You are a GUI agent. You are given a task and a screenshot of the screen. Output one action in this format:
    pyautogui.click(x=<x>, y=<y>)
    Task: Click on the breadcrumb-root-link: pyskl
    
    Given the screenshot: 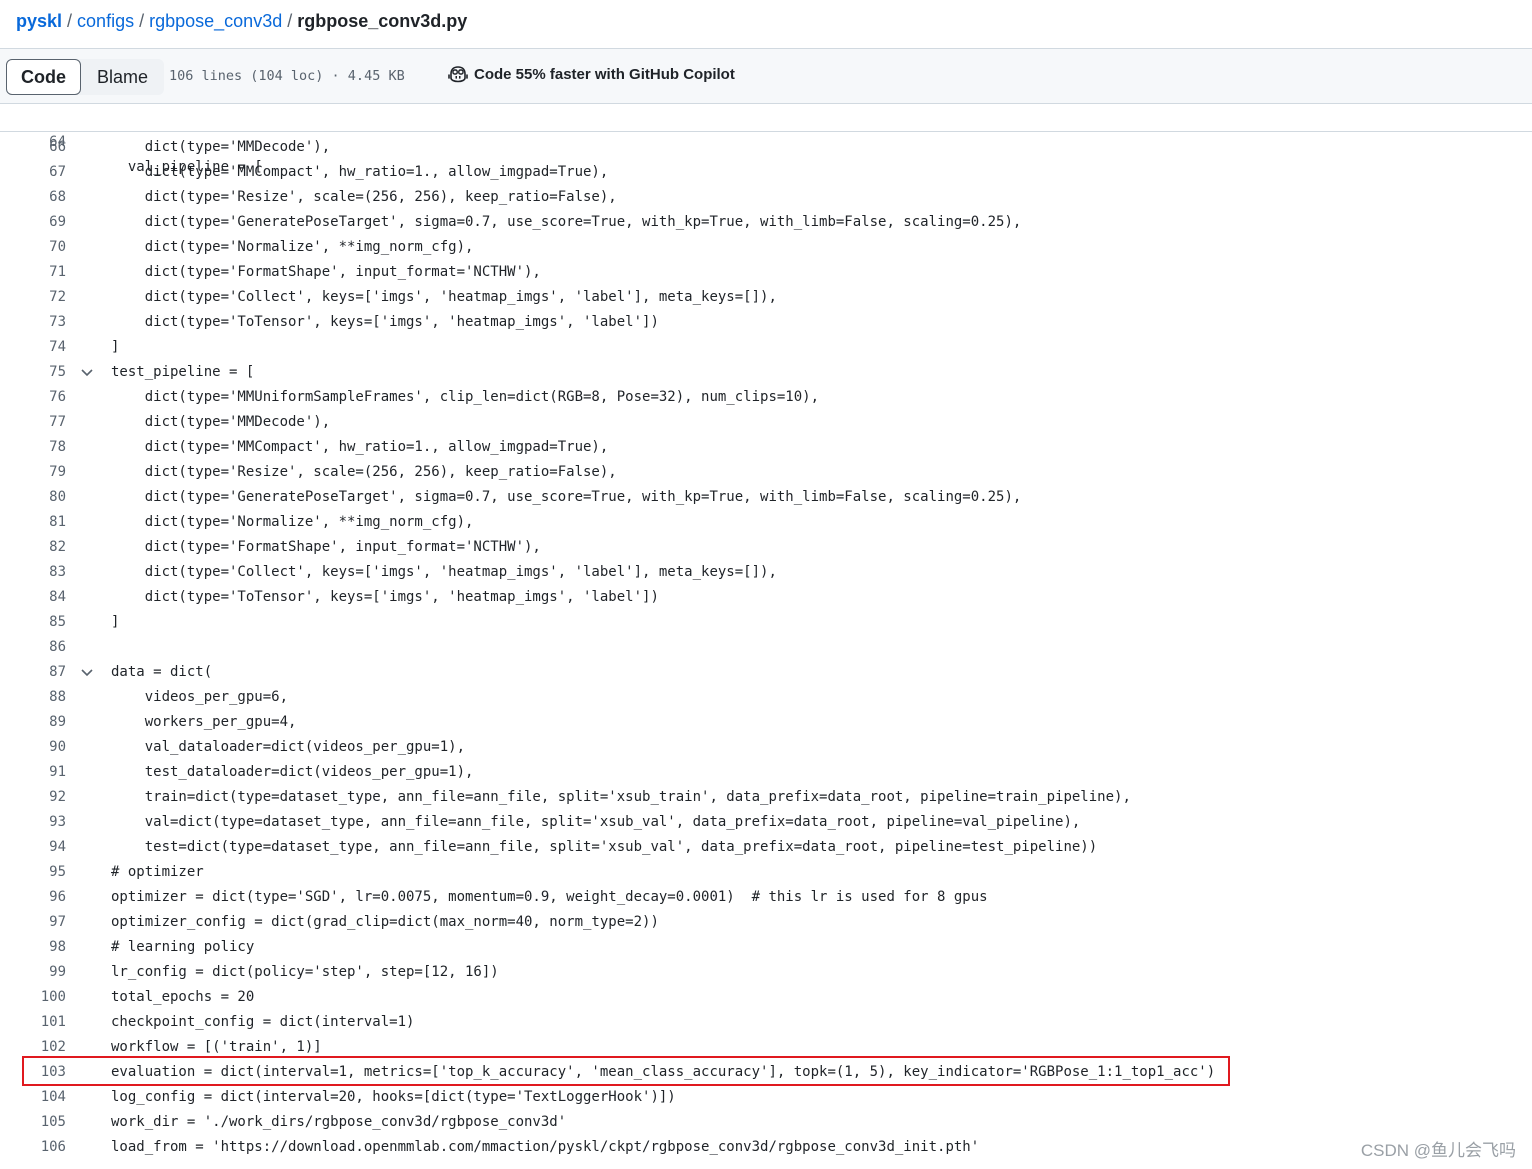 What is the action you would take?
    pyautogui.click(x=39, y=21)
    